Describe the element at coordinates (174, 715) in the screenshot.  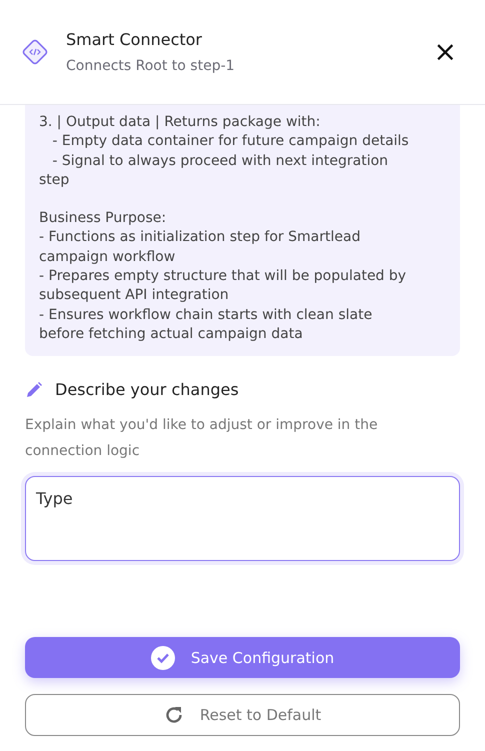
I see `refresh-icon` at that location.